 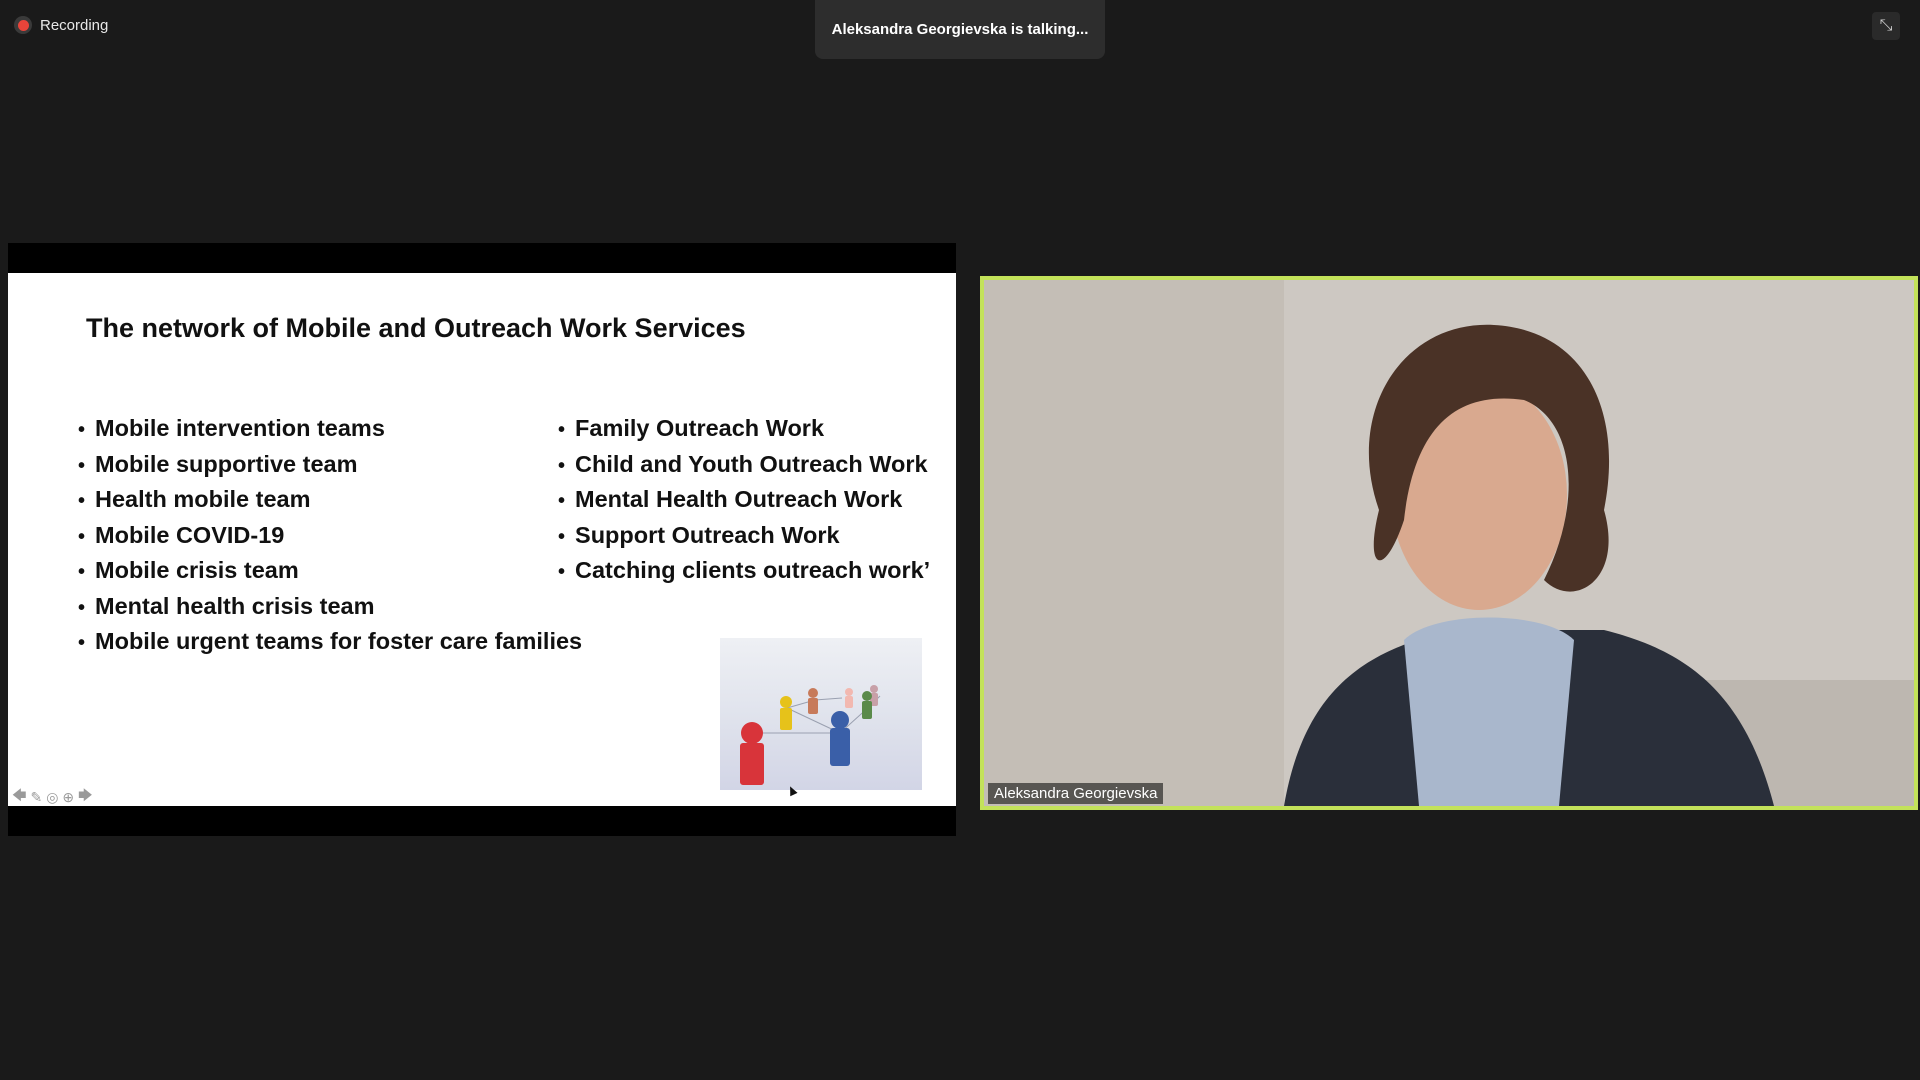 What do you see at coordinates (744, 429) in the screenshot?
I see `bullet-item: Family Outreach Work` at bounding box center [744, 429].